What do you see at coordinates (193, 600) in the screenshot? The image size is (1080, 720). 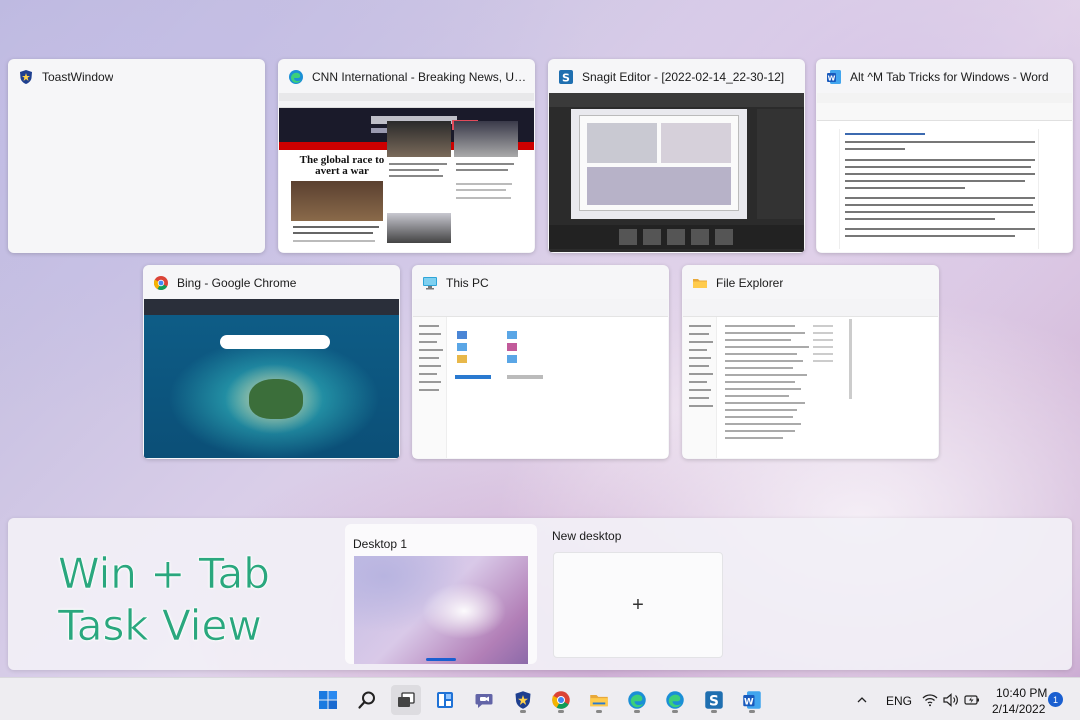 I see `overlay-caption: Win + Tab Task View` at bounding box center [193, 600].